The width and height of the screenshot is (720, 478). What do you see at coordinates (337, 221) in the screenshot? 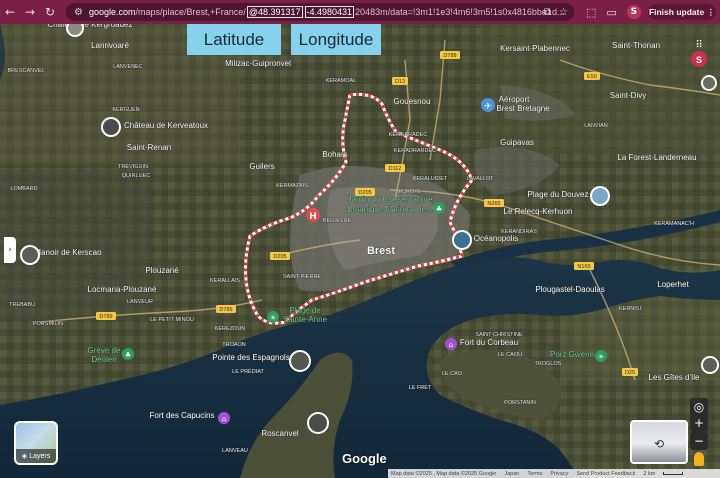
I see `place-label: BELLEVUE` at bounding box center [337, 221].